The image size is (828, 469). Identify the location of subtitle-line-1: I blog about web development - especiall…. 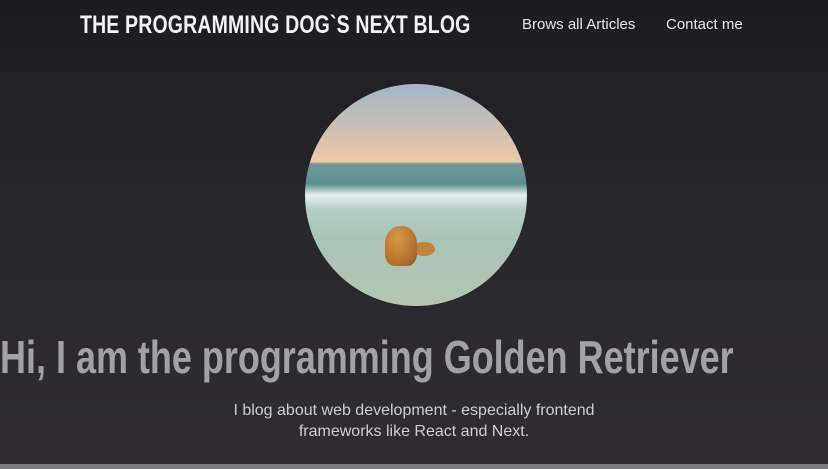
(414, 410).